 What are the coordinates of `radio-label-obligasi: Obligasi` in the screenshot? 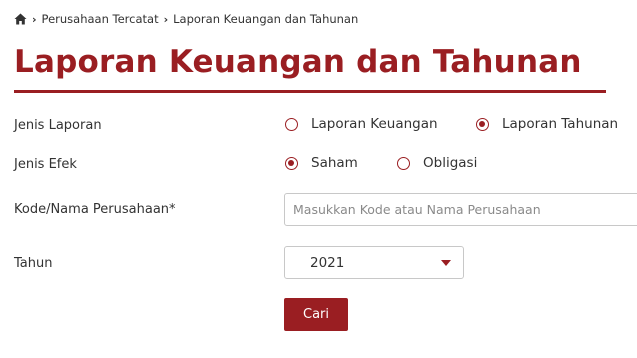 It's located at (450, 163).